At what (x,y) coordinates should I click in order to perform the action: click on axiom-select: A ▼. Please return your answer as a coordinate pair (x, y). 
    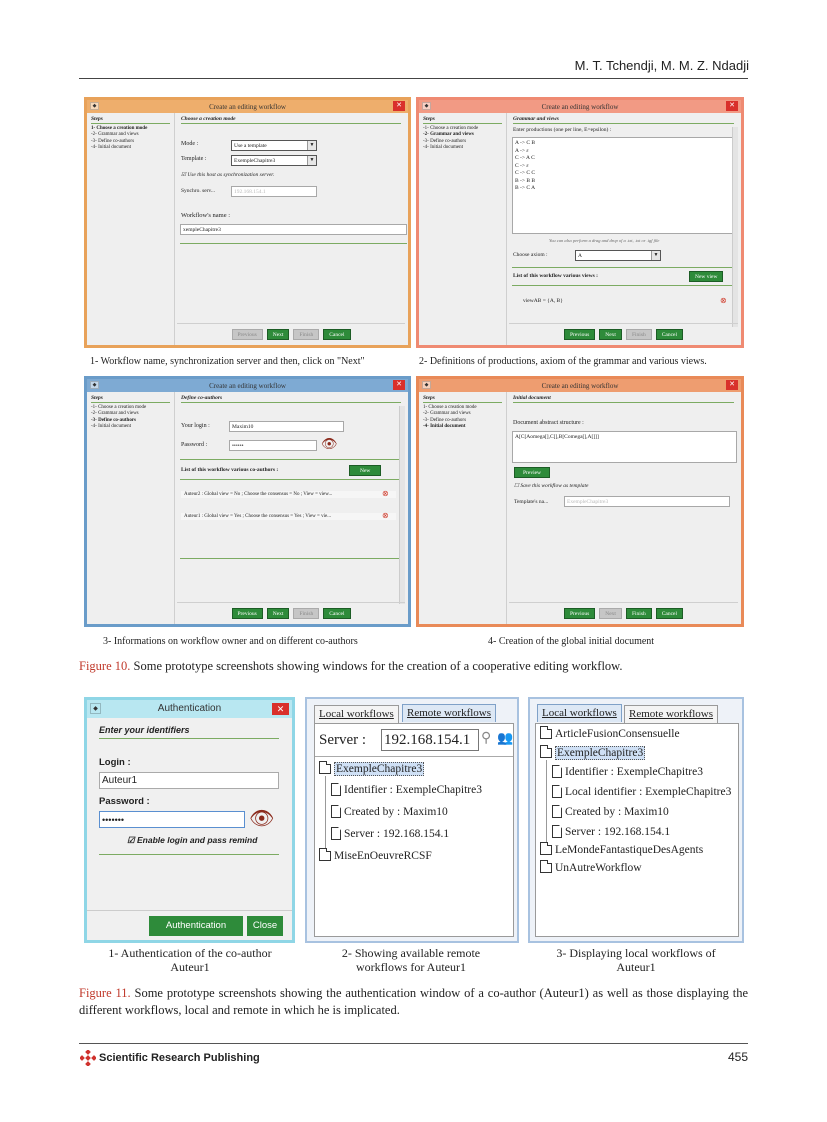
    Looking at the image, I should click on (618, 255).